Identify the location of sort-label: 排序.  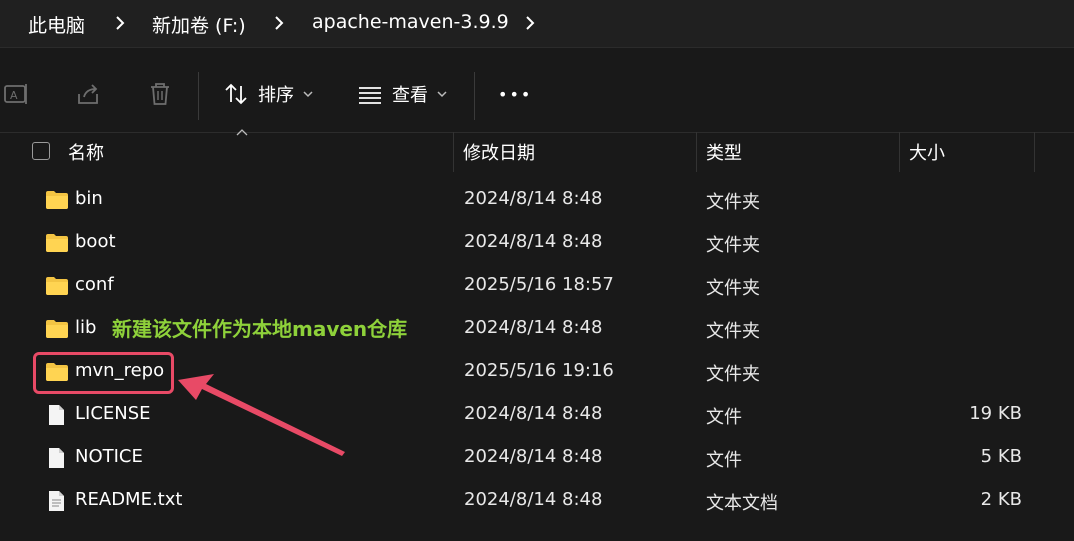
(276, 95).